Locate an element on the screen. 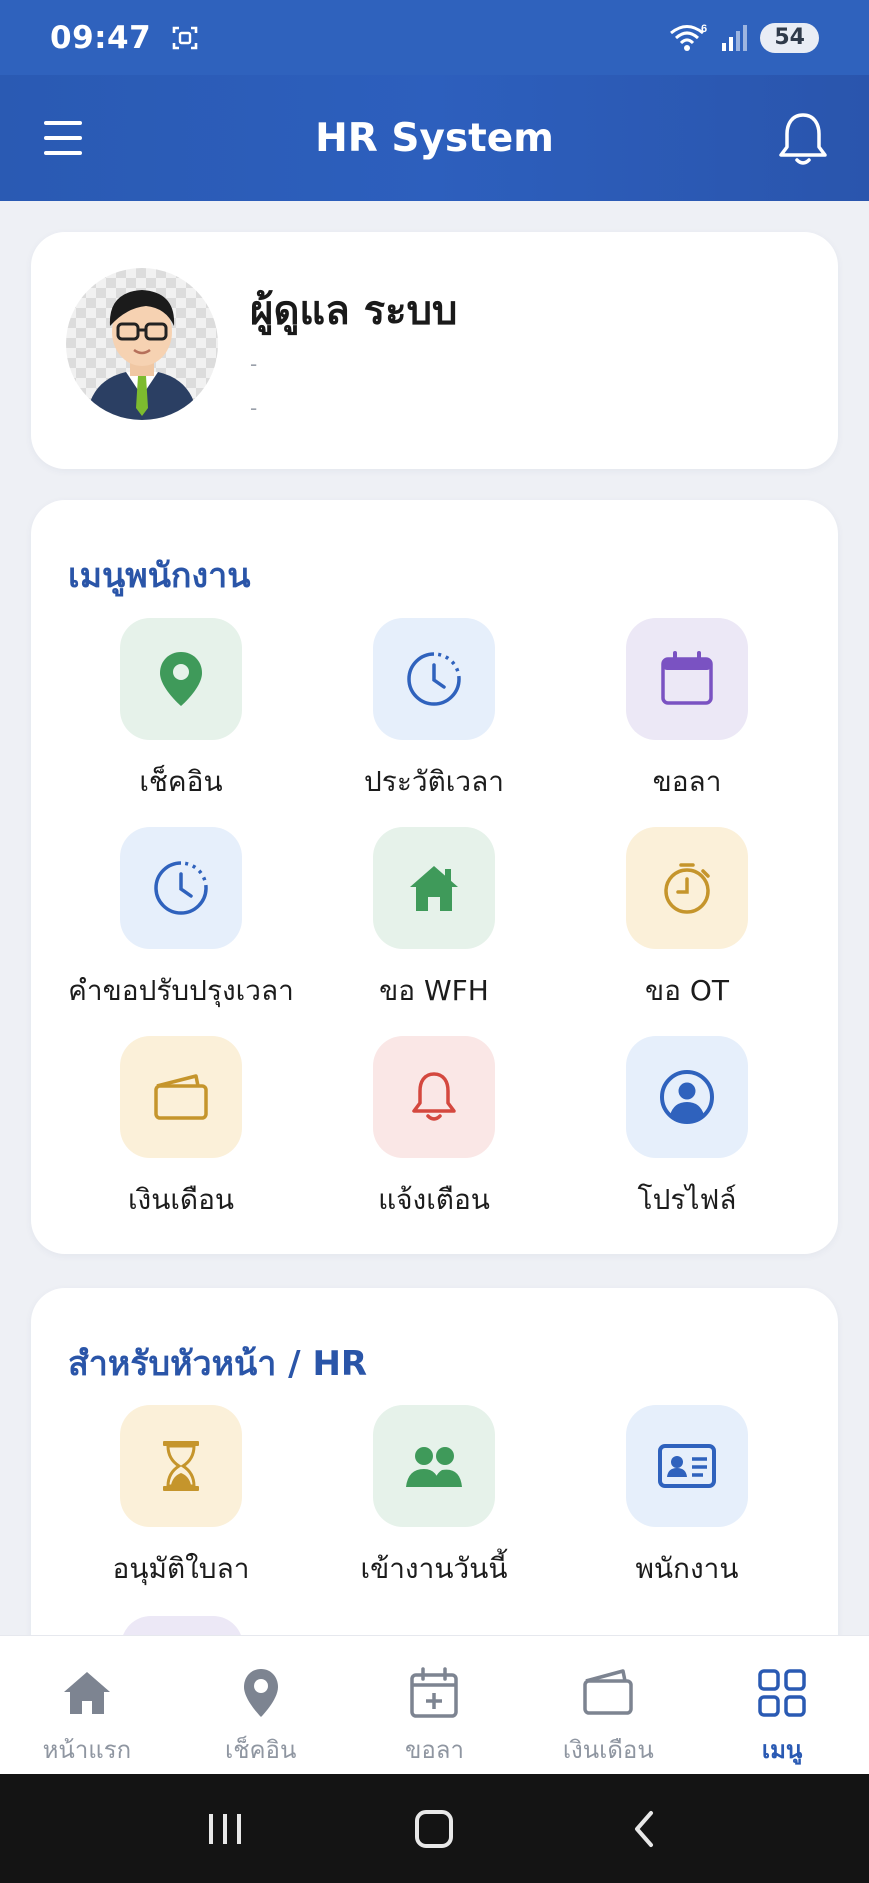 This screenshot has height=1883, width=869. app-title: HR System is located at coordinates (434, 138).